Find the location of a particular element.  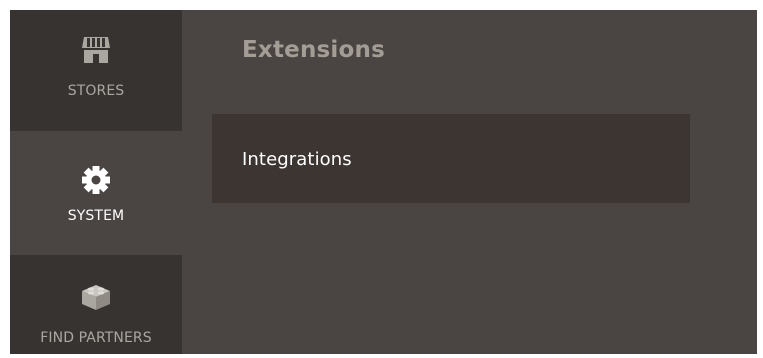

lego-brick-icon is located at coordinates (96, 298).